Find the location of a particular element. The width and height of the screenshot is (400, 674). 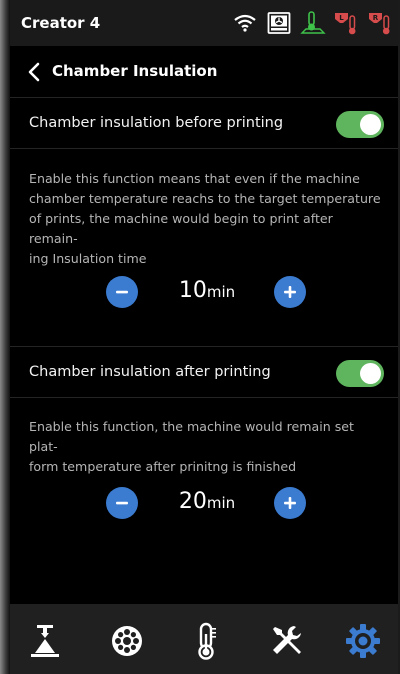

device-bezel is located at coordinates (5, 337).